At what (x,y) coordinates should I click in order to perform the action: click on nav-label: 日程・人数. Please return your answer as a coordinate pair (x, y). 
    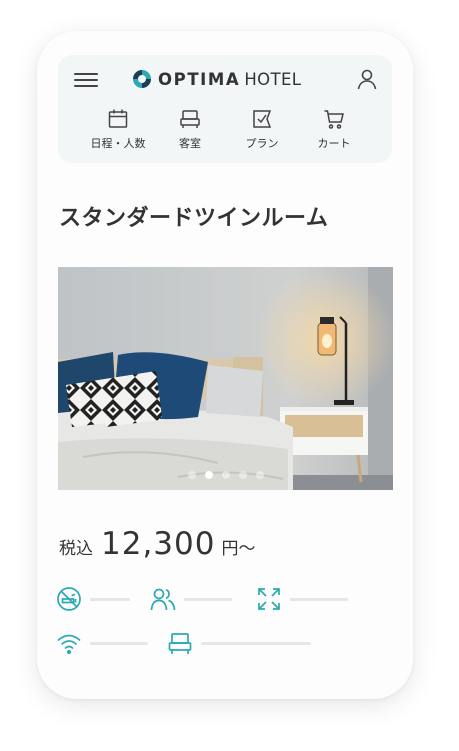
    Looking at the image, I should click on (118, 143).